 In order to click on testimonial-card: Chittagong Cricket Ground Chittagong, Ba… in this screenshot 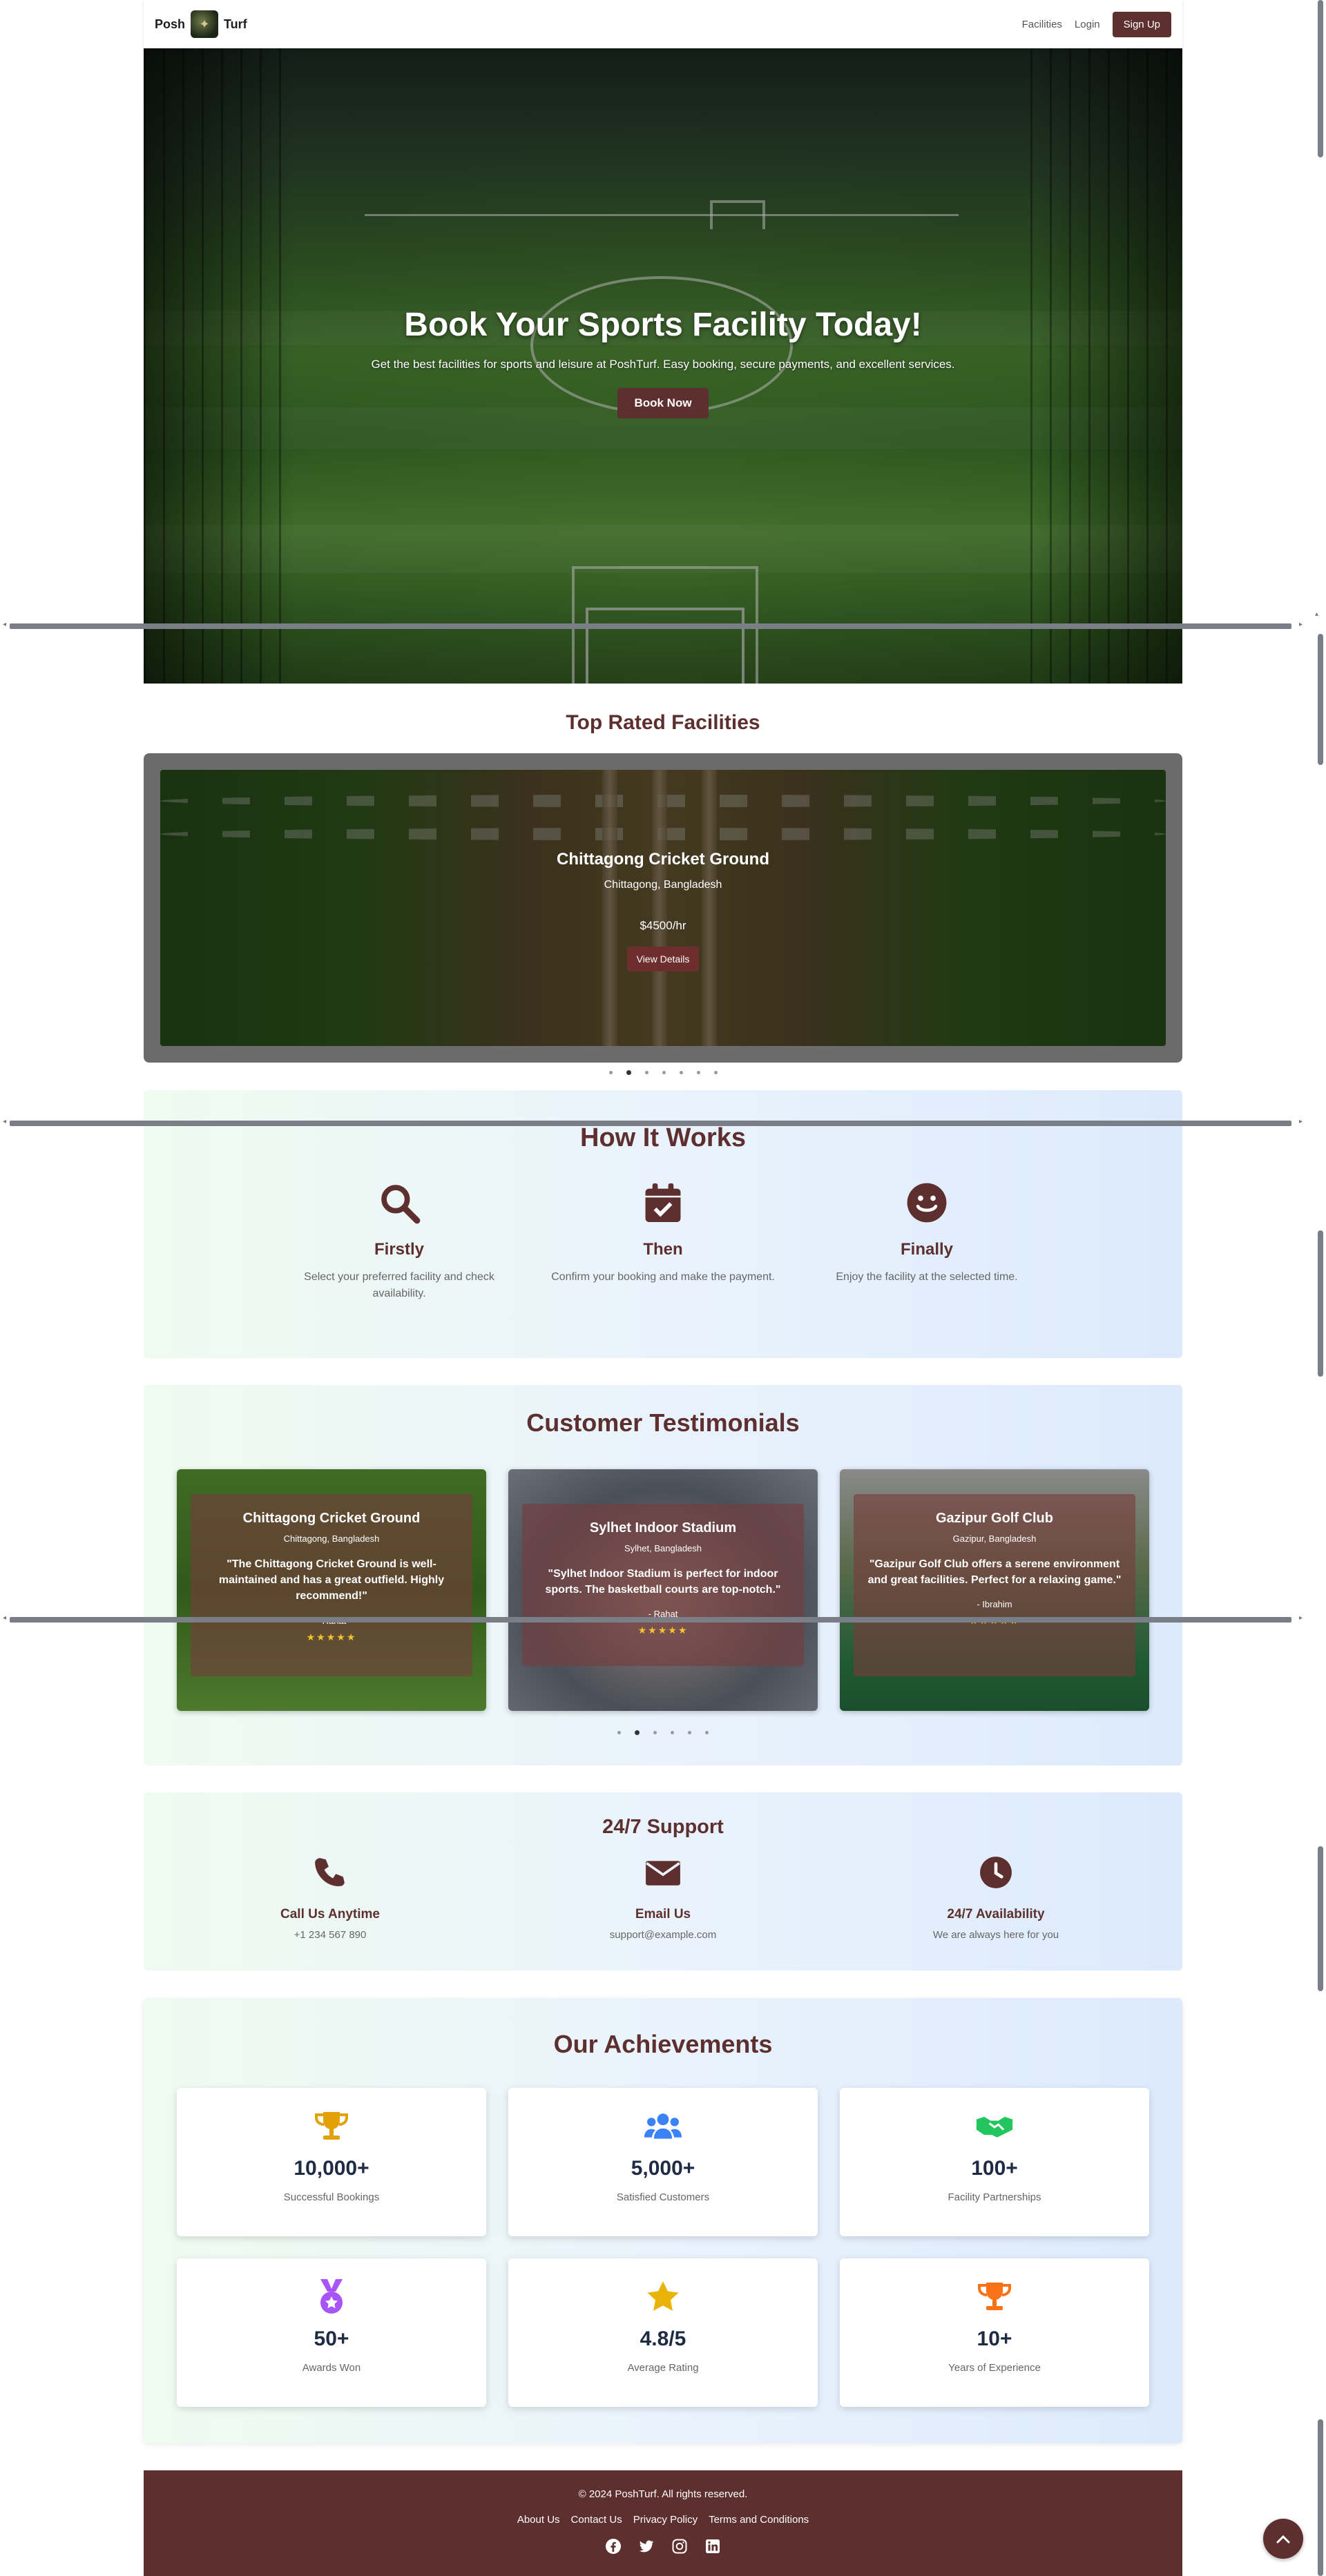, I will do `click(331, 1590)`.